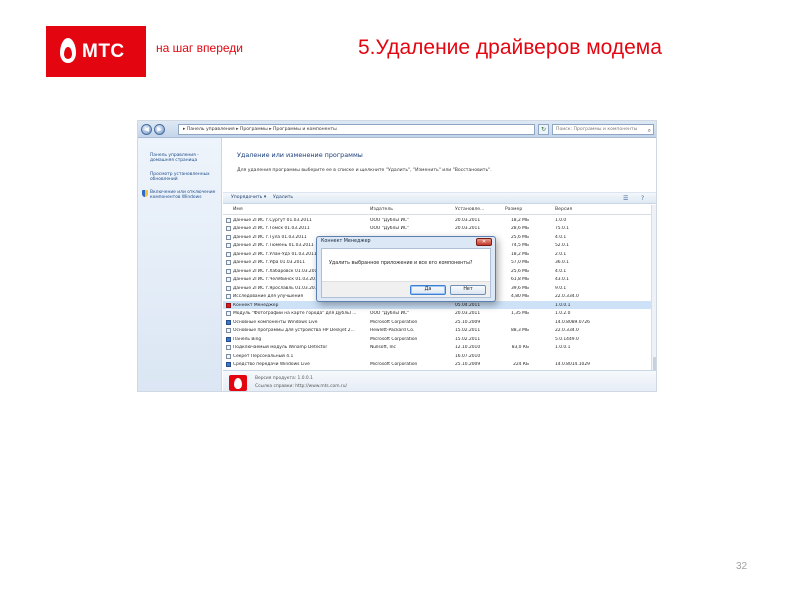  Describe the element at coordinates (183, 158) in the screenshot. I see `sidebar-item-home: Панель управления - домашняя страница` at that location.